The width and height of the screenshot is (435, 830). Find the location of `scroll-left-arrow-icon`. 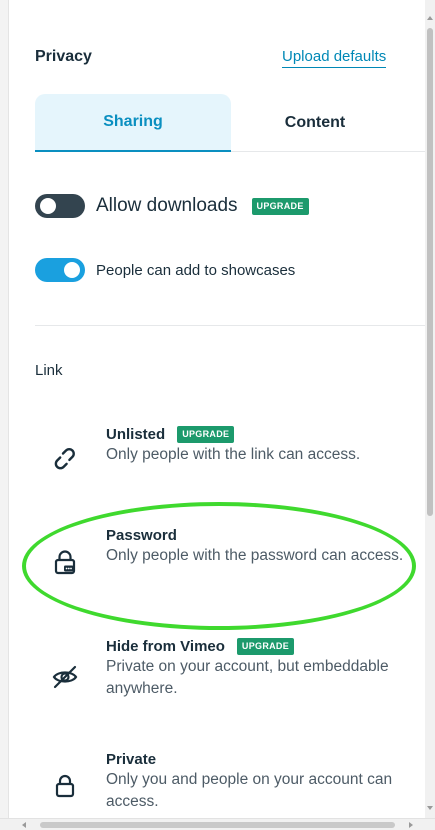

scroll-left-arrow-icon is located at coordinates (24, 825).